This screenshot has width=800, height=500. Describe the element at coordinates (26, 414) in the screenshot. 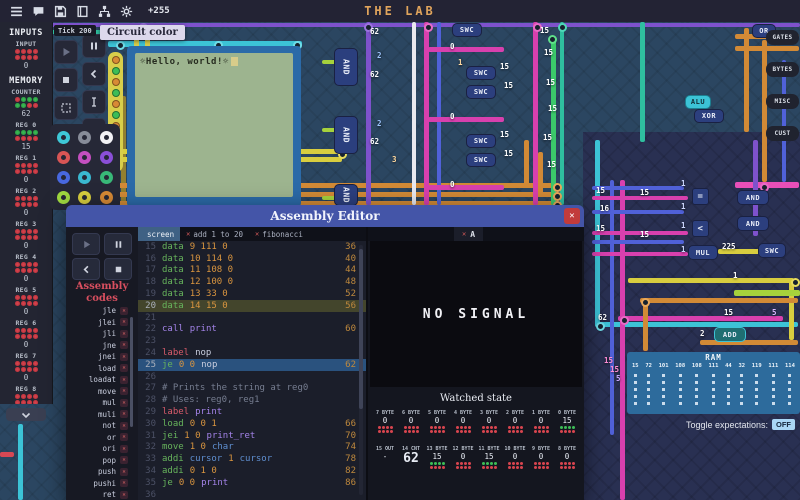

I see `sidebar-collapse-button` at that location.